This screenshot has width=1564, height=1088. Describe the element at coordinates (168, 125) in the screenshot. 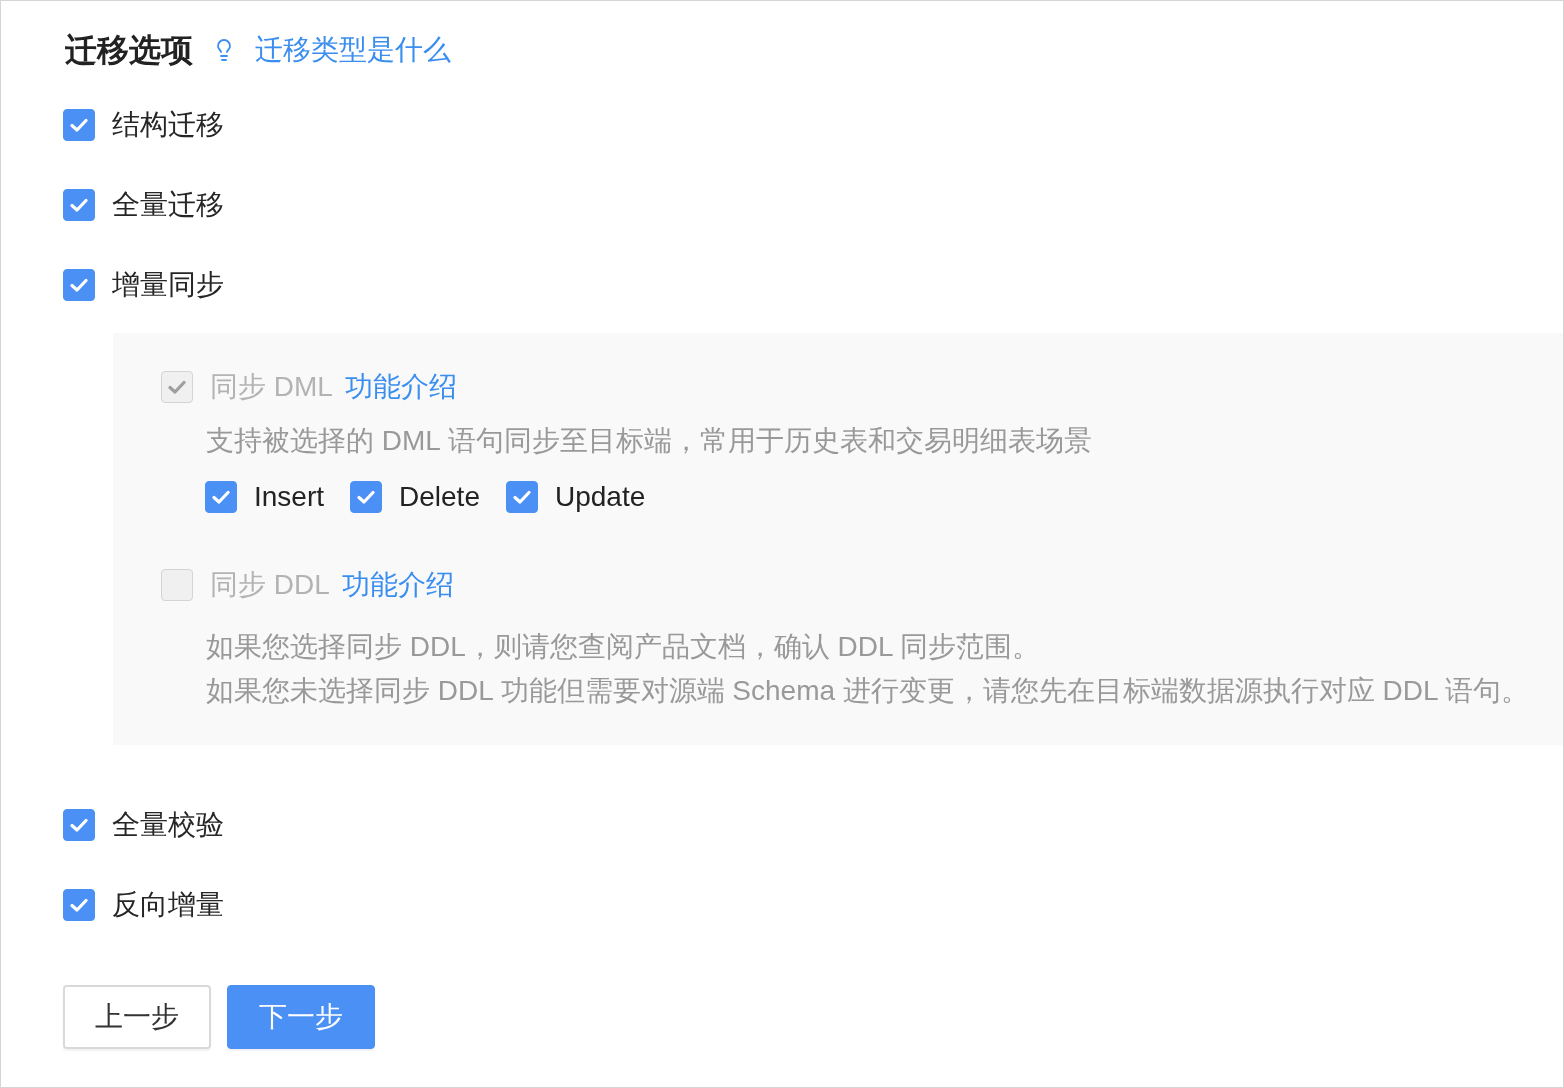

I see `option-label: 结构迁移` at that location.